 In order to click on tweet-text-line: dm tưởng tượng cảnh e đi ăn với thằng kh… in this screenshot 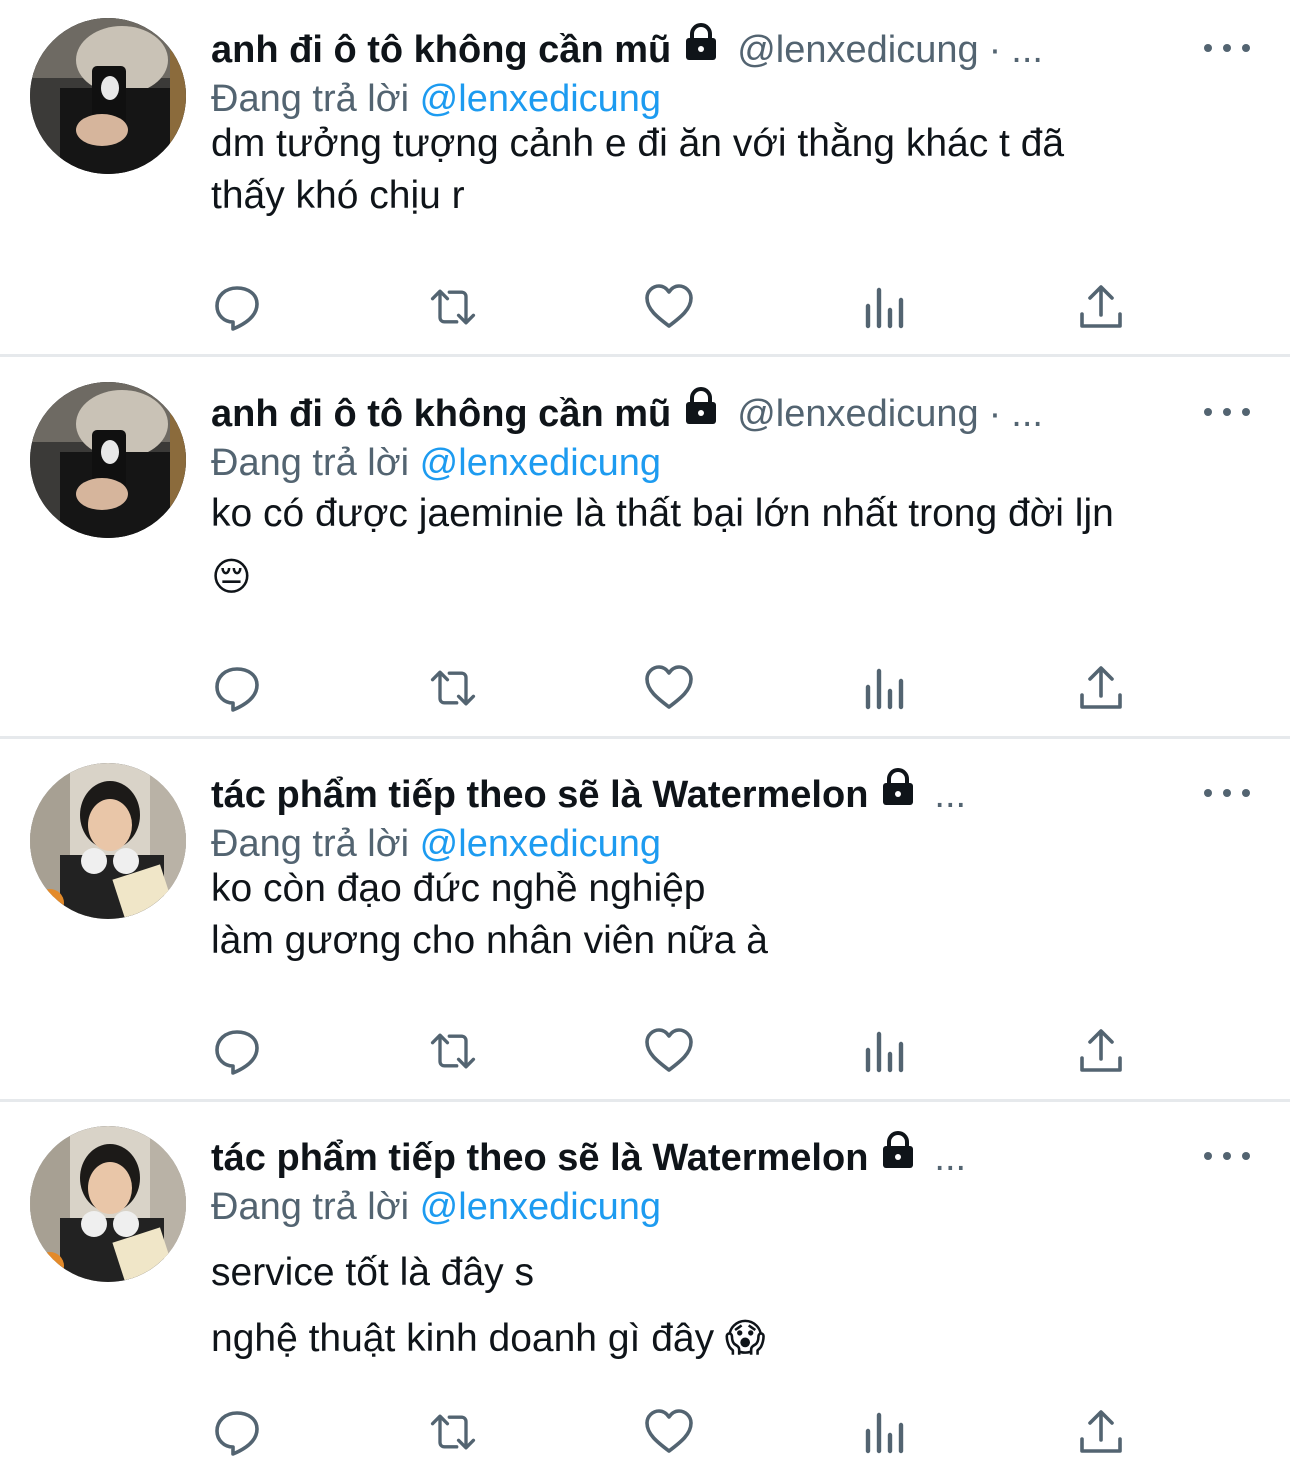, I will do `click(638, 143)`.